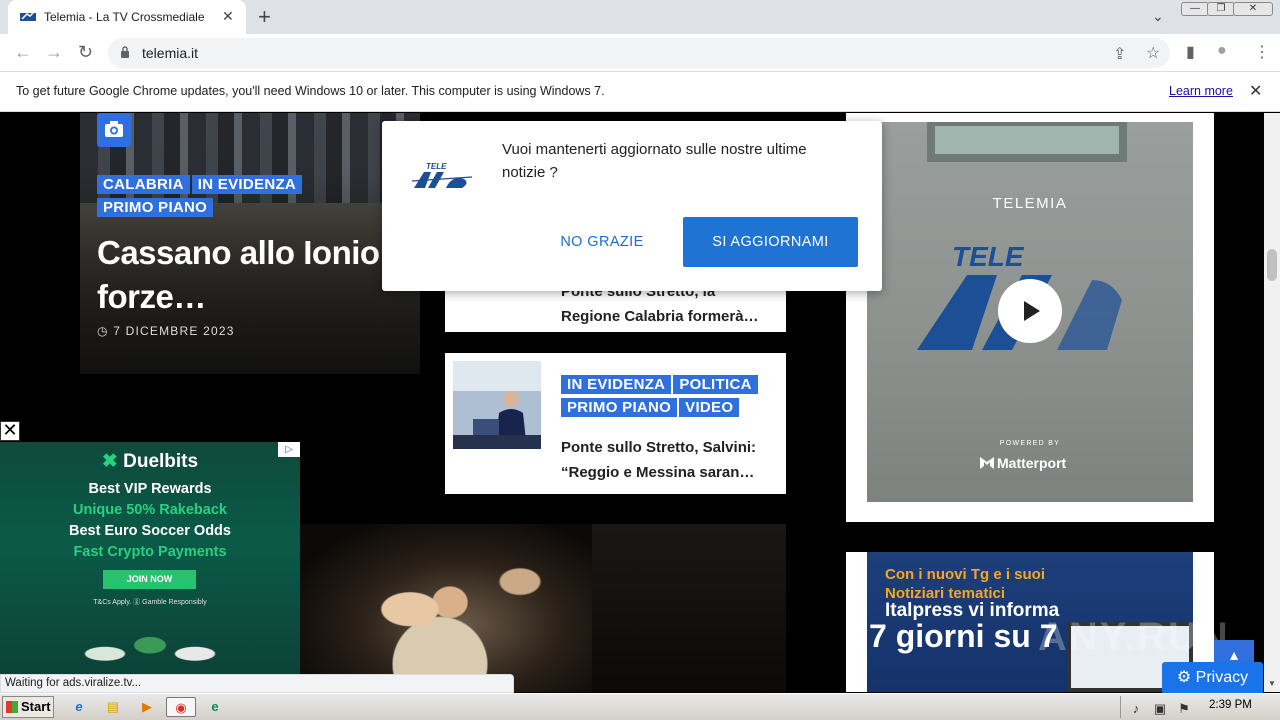 The width and height of the screenshot is (1280, 720). What do you see at coordinates (450, 623) in the screenshot?
I see `actors-photo` at bounding box center [450, 623].